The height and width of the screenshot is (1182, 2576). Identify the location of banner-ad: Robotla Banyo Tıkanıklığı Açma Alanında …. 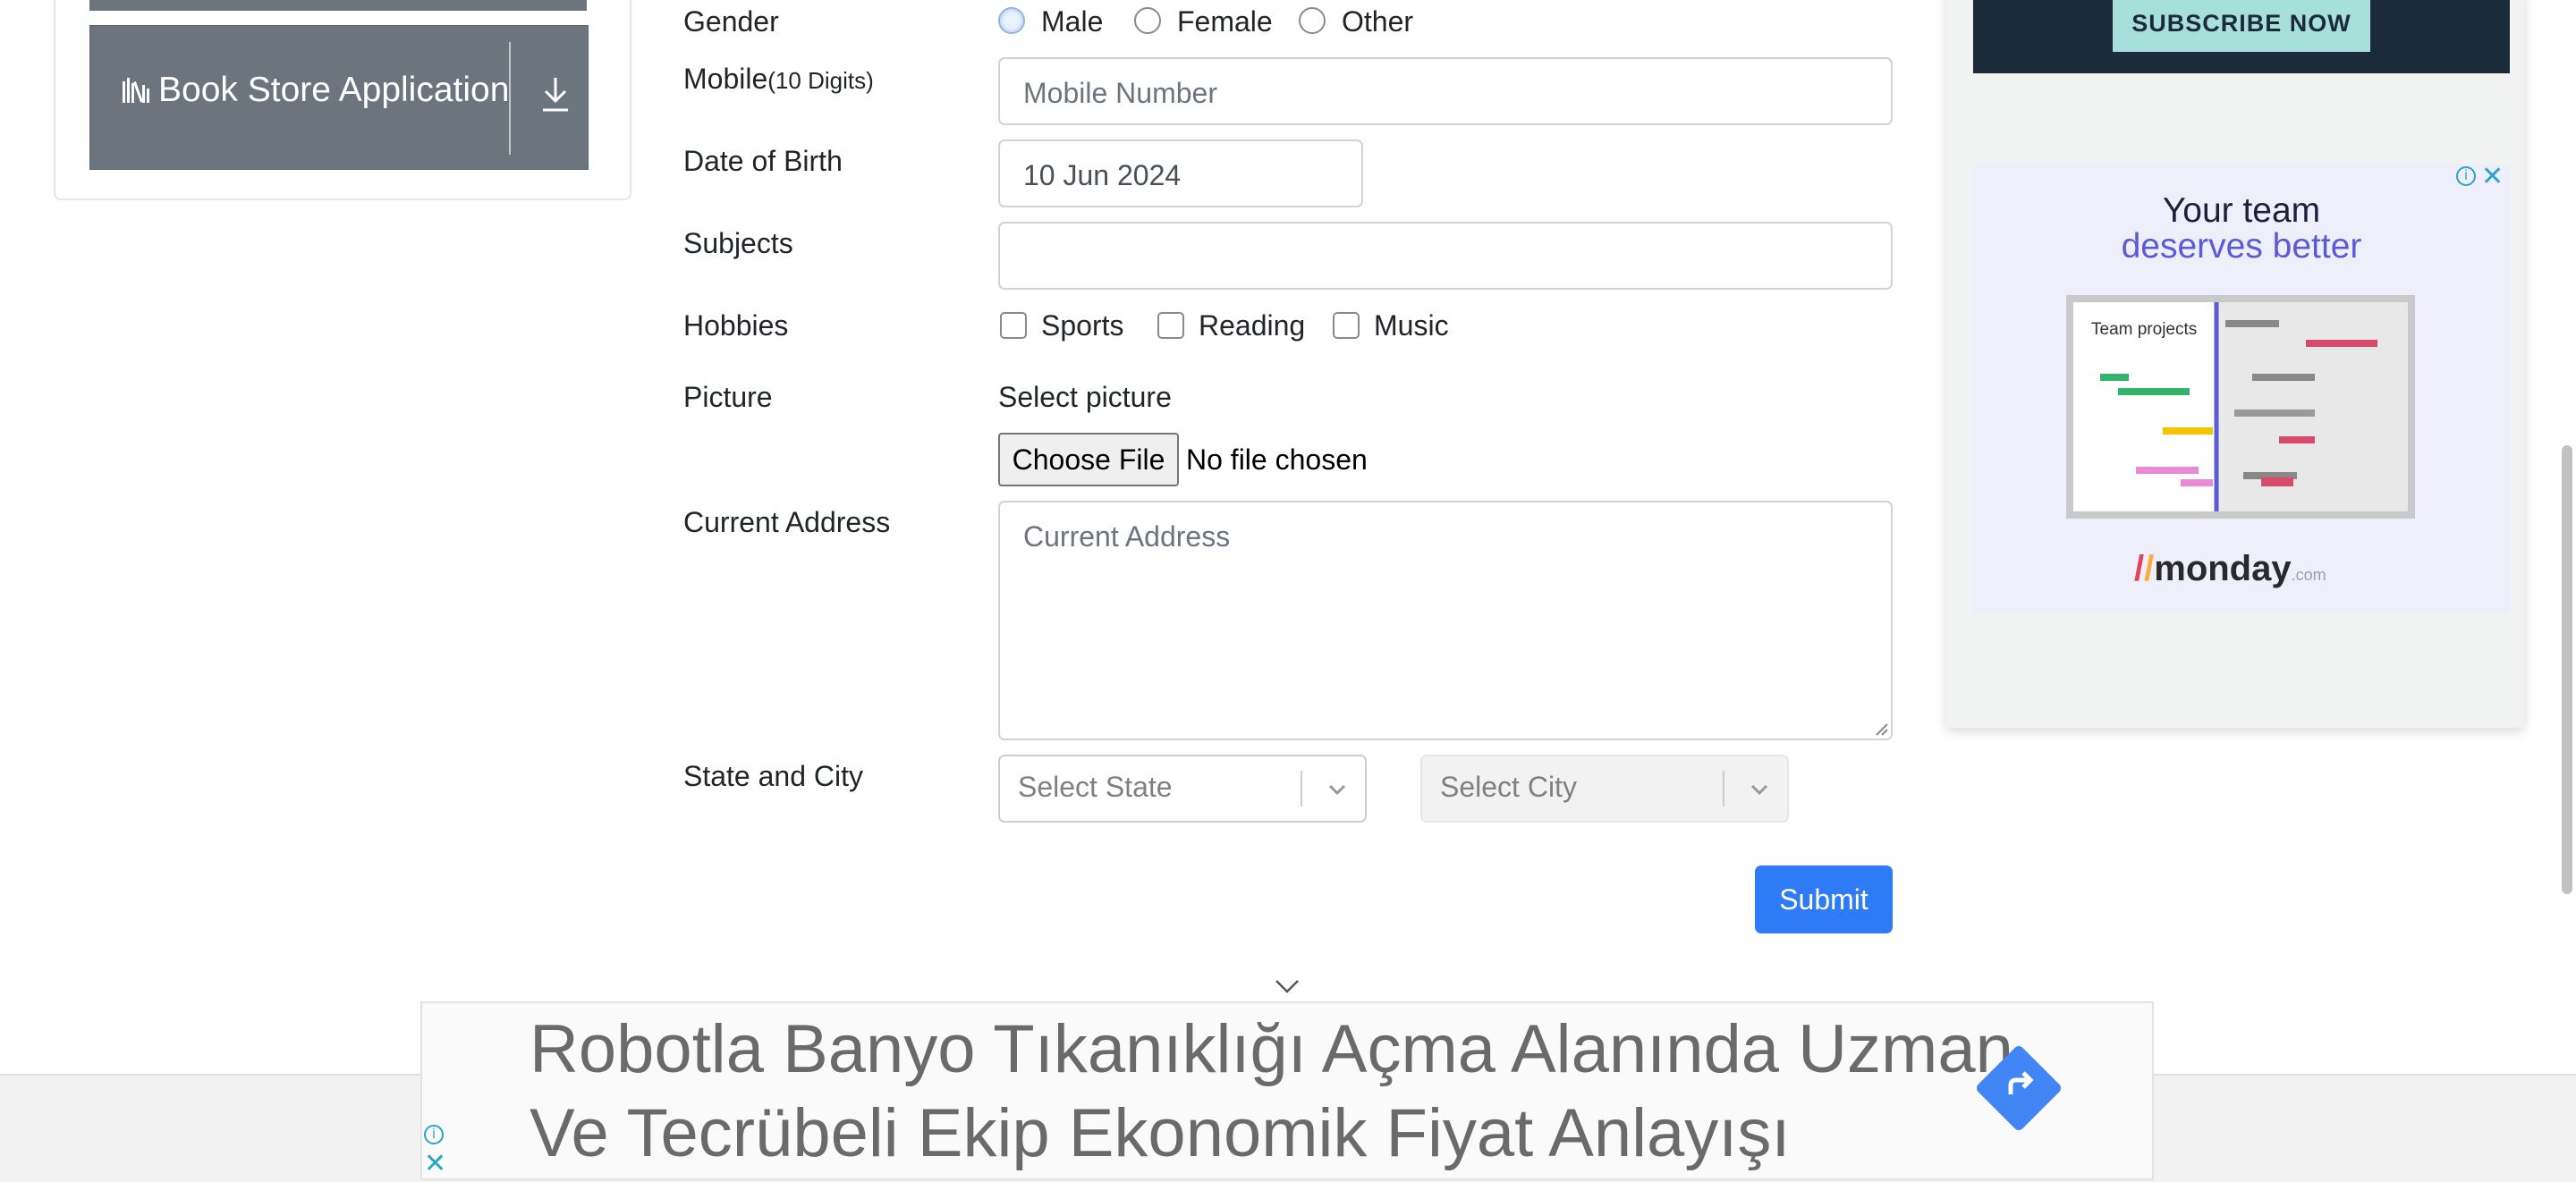
(1287, 1090).